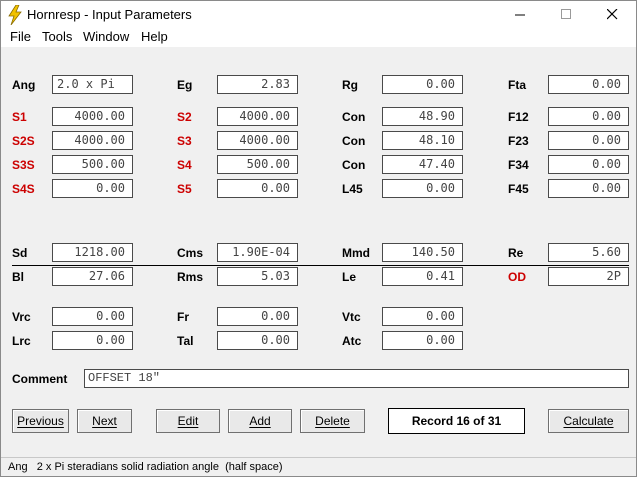  Describe the element at coordinates (518, 165) in the screenshot. I see `label-f34-r4: F34` at that location.